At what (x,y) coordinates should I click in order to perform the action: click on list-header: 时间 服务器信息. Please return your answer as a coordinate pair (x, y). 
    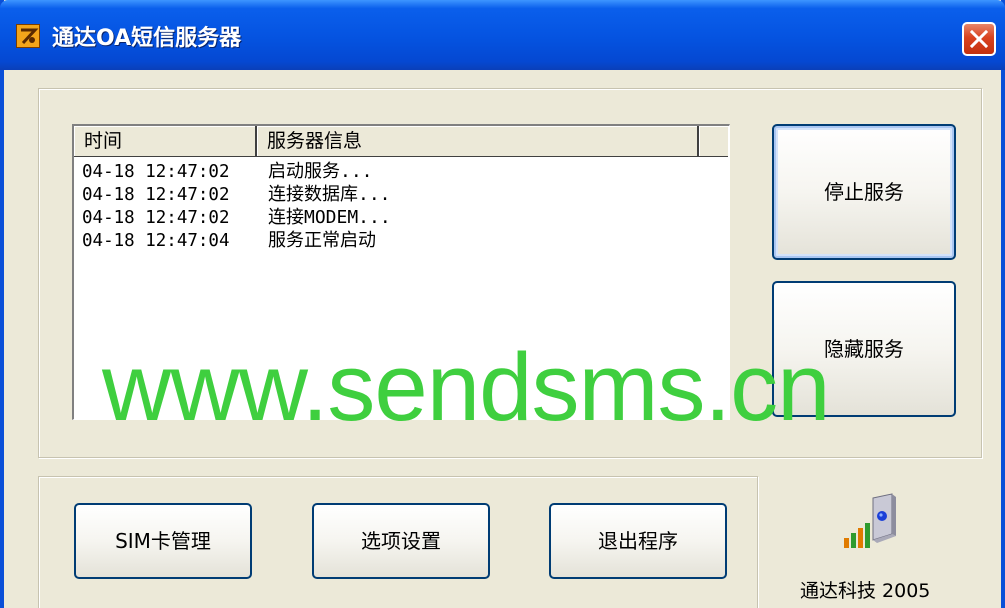
    Looking at the image, I should click on (401, 141).